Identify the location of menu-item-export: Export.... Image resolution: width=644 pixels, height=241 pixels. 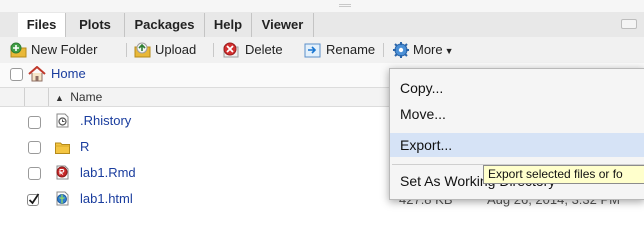
(426, 145).